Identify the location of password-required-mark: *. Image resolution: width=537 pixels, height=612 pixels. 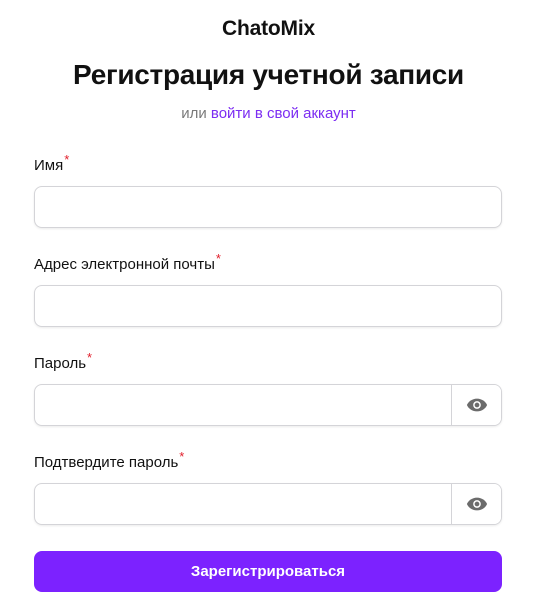
(90, 357).